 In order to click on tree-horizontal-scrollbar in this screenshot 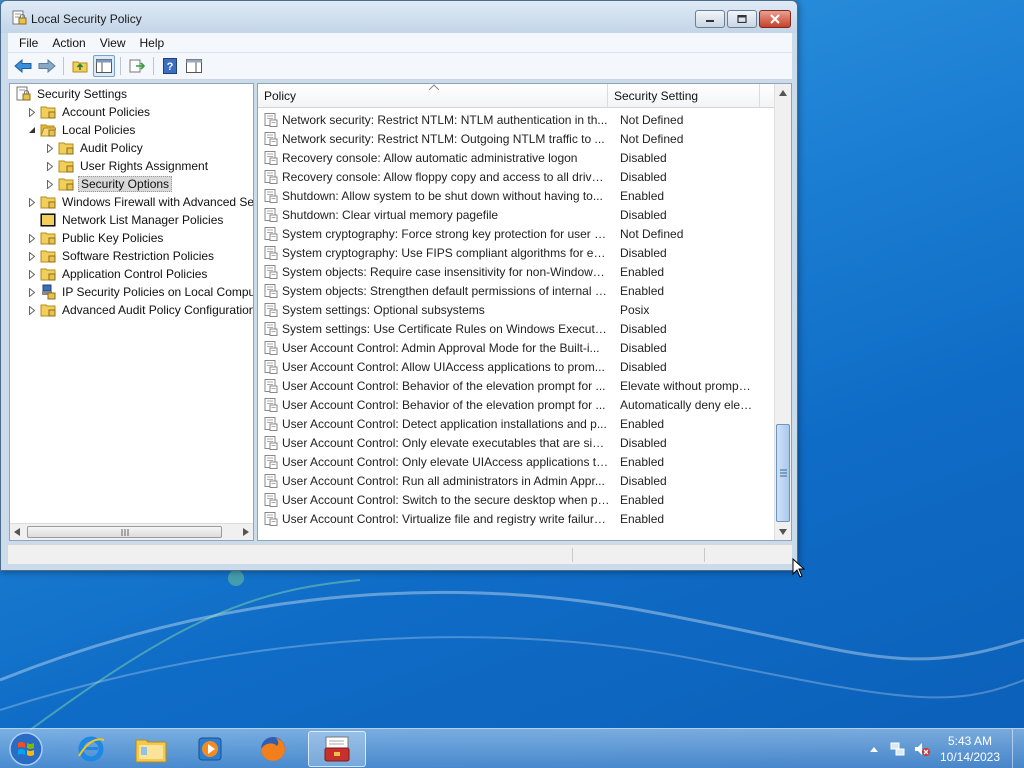, I will do `click(131, 531)`.